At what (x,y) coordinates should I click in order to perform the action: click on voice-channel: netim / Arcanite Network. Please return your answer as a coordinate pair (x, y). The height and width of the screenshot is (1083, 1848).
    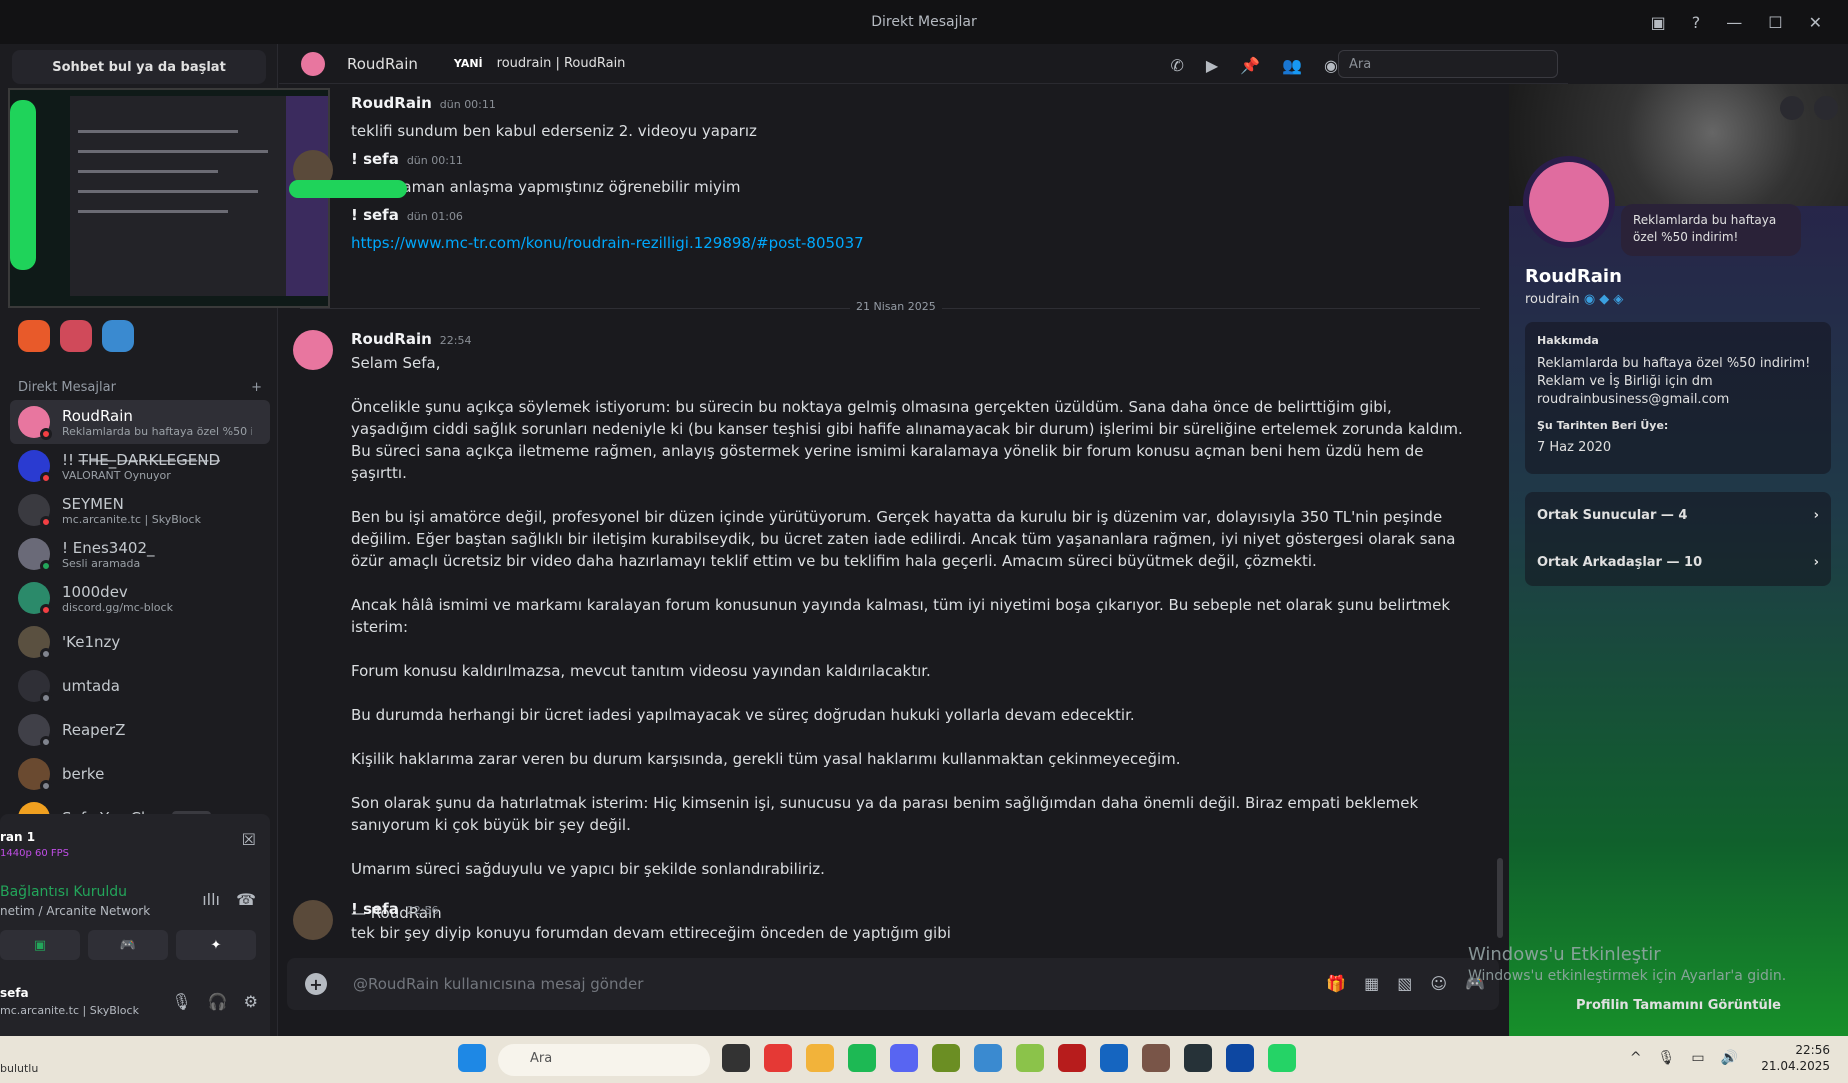
    Looking at the image, I should click on (75, 911).